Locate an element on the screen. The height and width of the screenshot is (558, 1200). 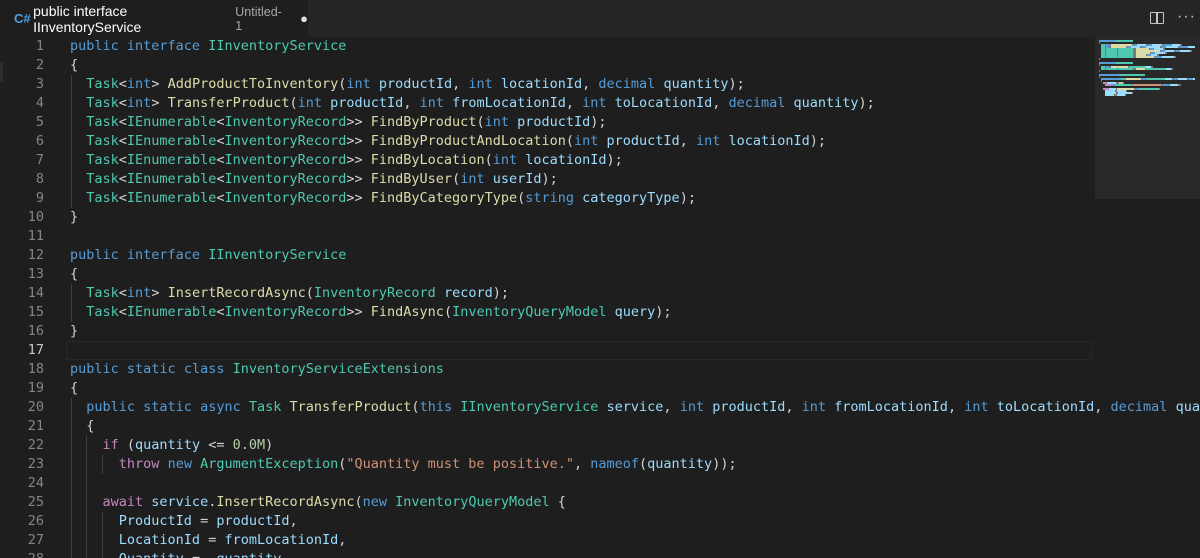
code-line: 13{ is located at coordinates (547, 274).